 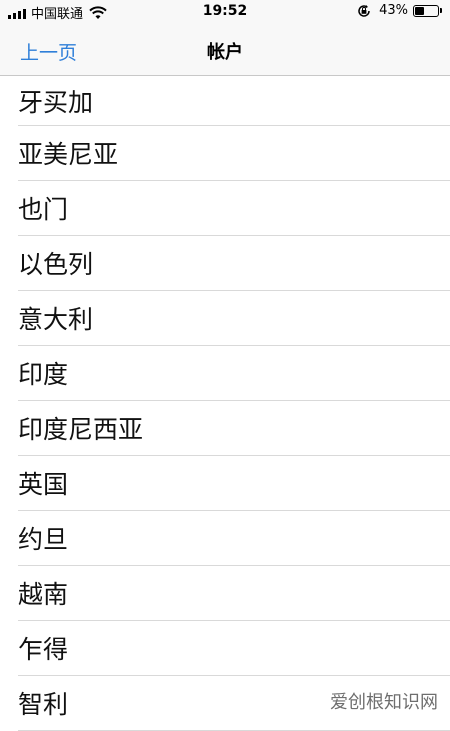 What do you see at coordinates (234, 208) in the screenshot?
I see `list-item: 也门` at bounding box center [234, 208].